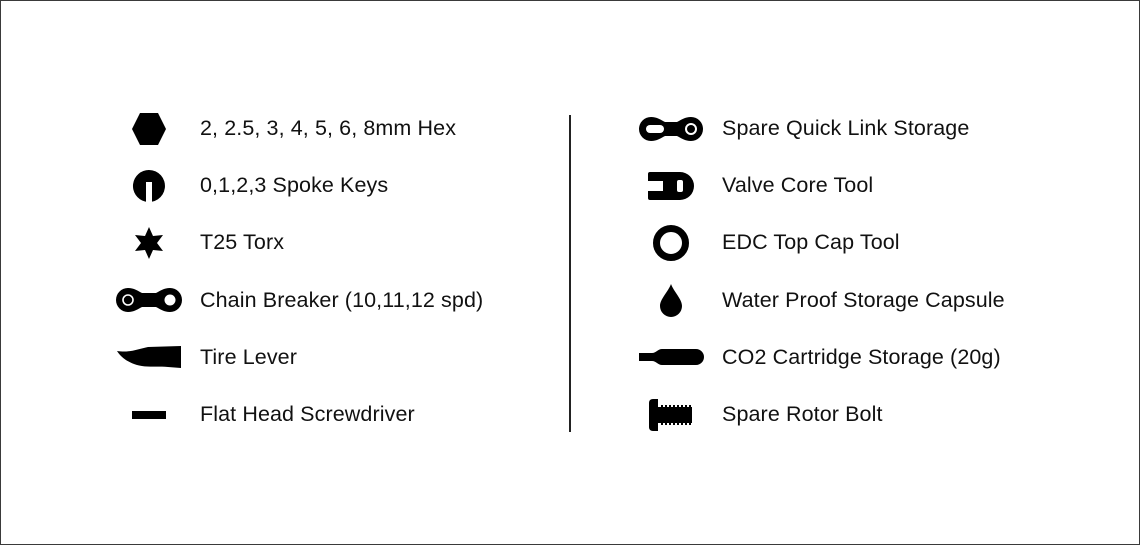 The image size is (1140, 545). Describe the element at coordinates (671, 186) in the screenshot. I see `valve-core-icon` at that location.